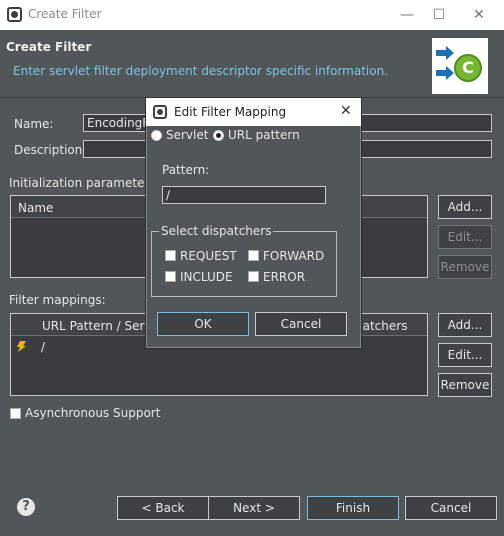  Describe the element at coordinates (407, 15) in the screenshot. I see `minimize-button: —` at that location.